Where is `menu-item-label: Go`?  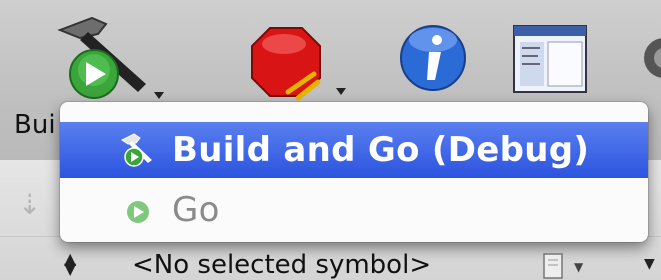 menu-item-label: Go is located at coordinates (196, 210).